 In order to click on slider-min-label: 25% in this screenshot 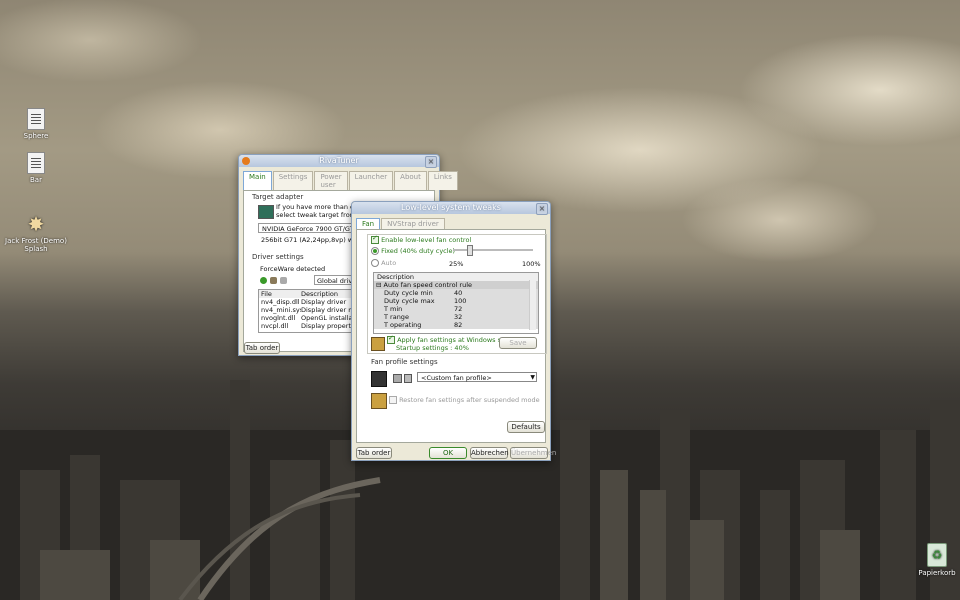, I will do `click(456, 264)`.